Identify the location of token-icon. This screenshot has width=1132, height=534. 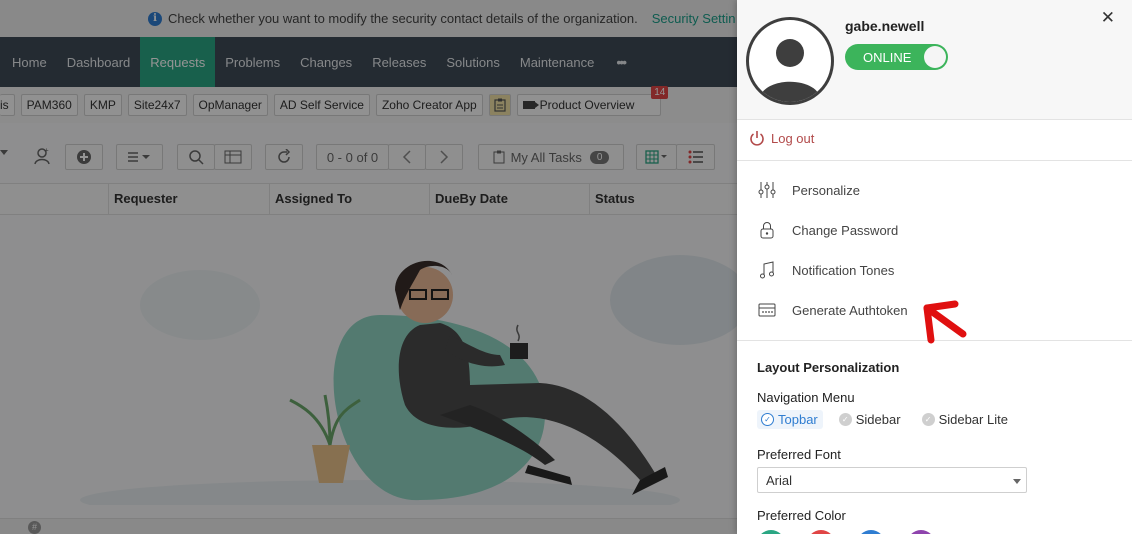
(767, 310).